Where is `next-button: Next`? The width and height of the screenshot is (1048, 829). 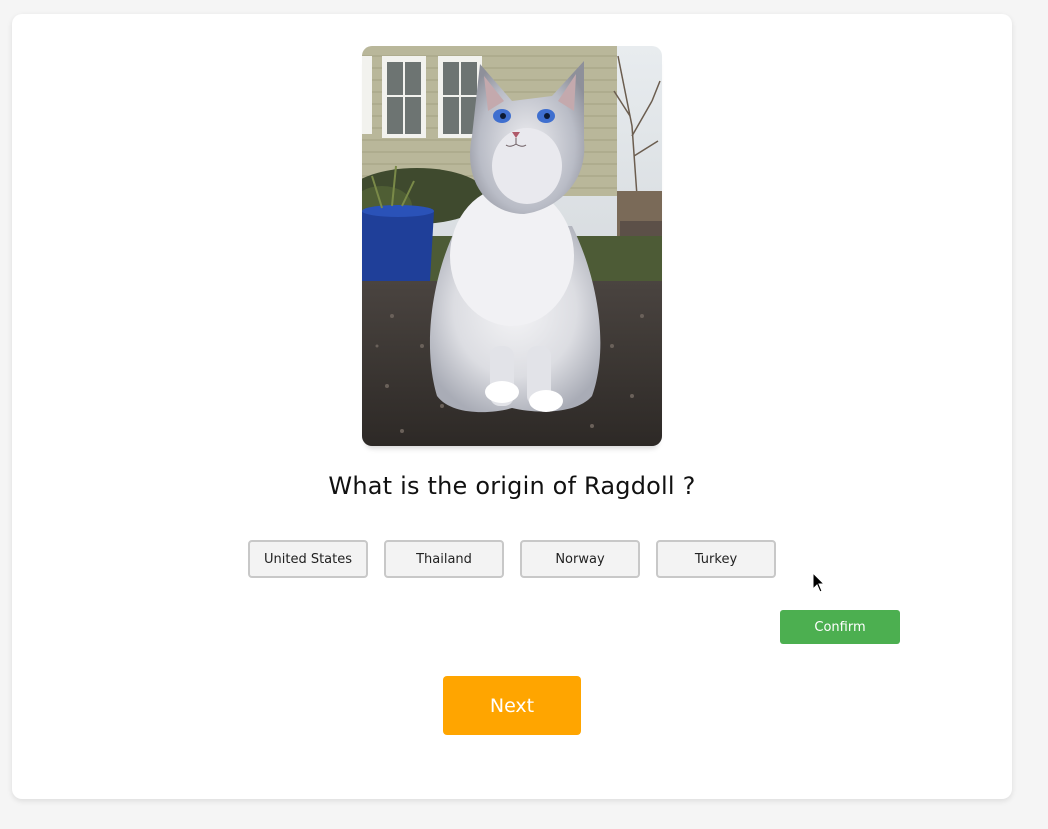 next-button: Next is located at coordinates (512, 705).